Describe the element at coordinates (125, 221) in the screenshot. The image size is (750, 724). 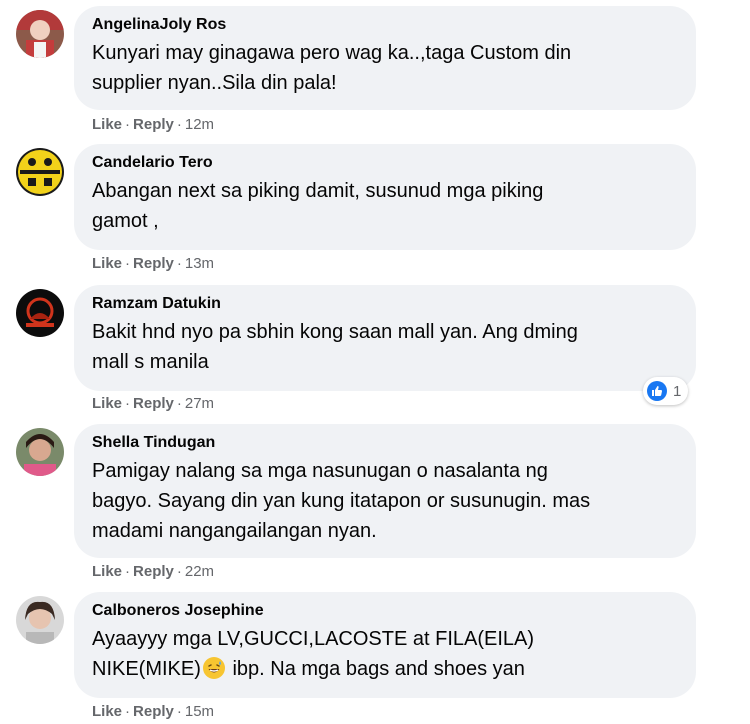
I see `comment-text: gamot ,` at that location.